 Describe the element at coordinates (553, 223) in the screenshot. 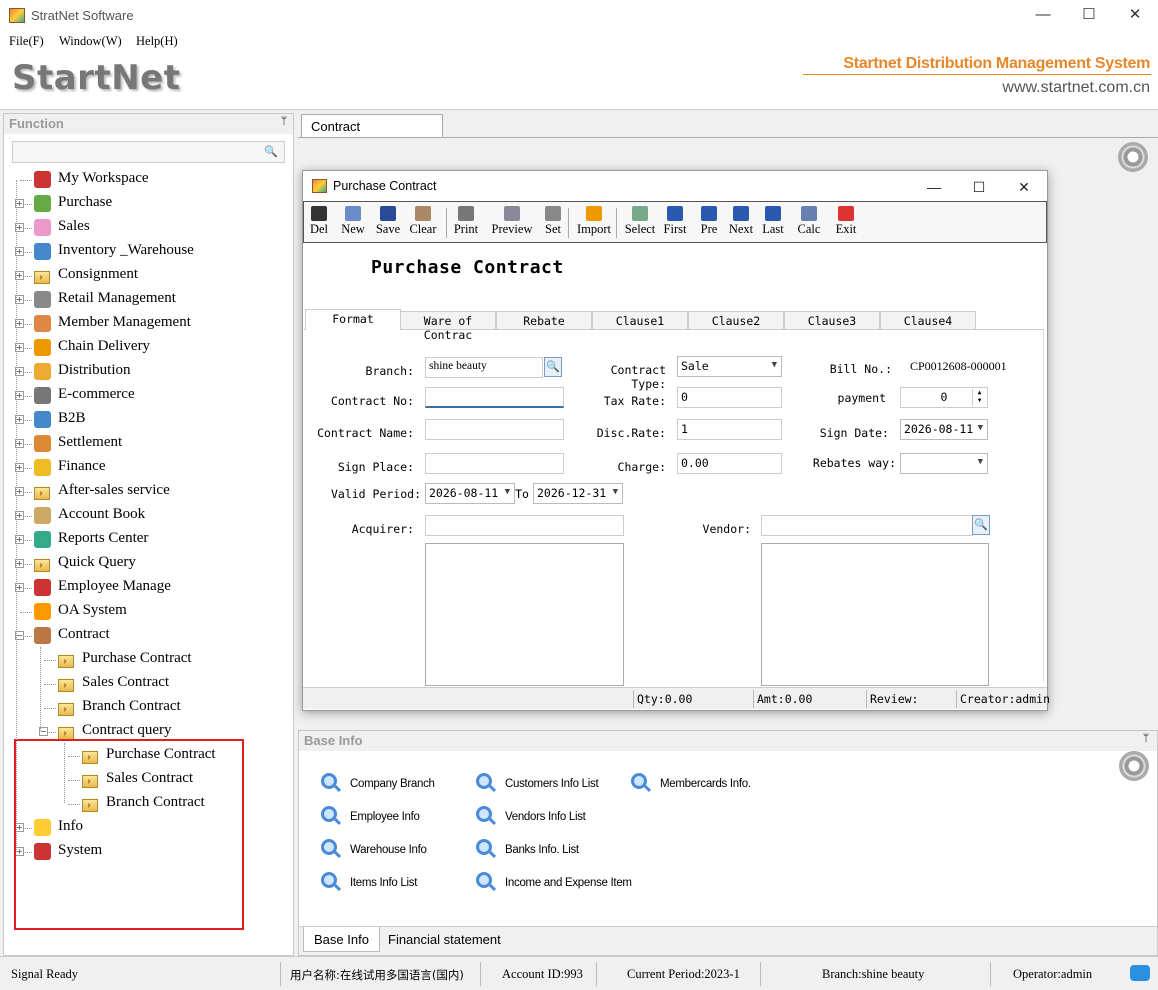

I see `toolbar-set-button: Set` at that location.